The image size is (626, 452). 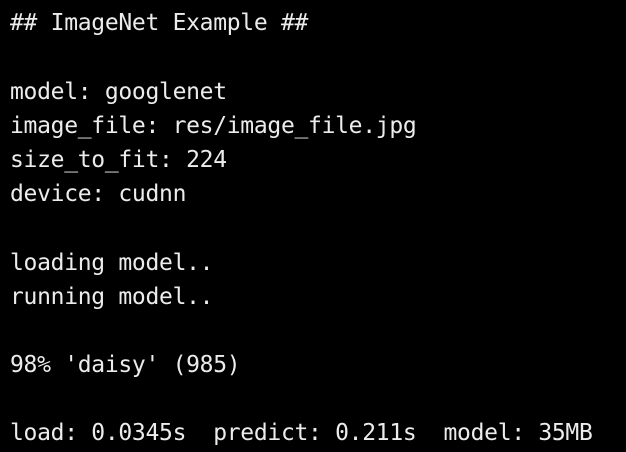 I want to click on loading-status: loading model.., so click(x=112, y=263).